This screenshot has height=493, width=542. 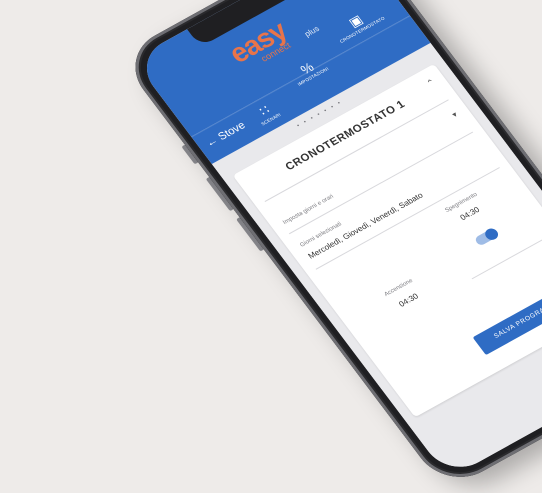 What do you see at coordinates (507, 320) in the screenshot?
I see `save-program-button: SALVA PROGRAMMA` at bounding box center [507, 320].